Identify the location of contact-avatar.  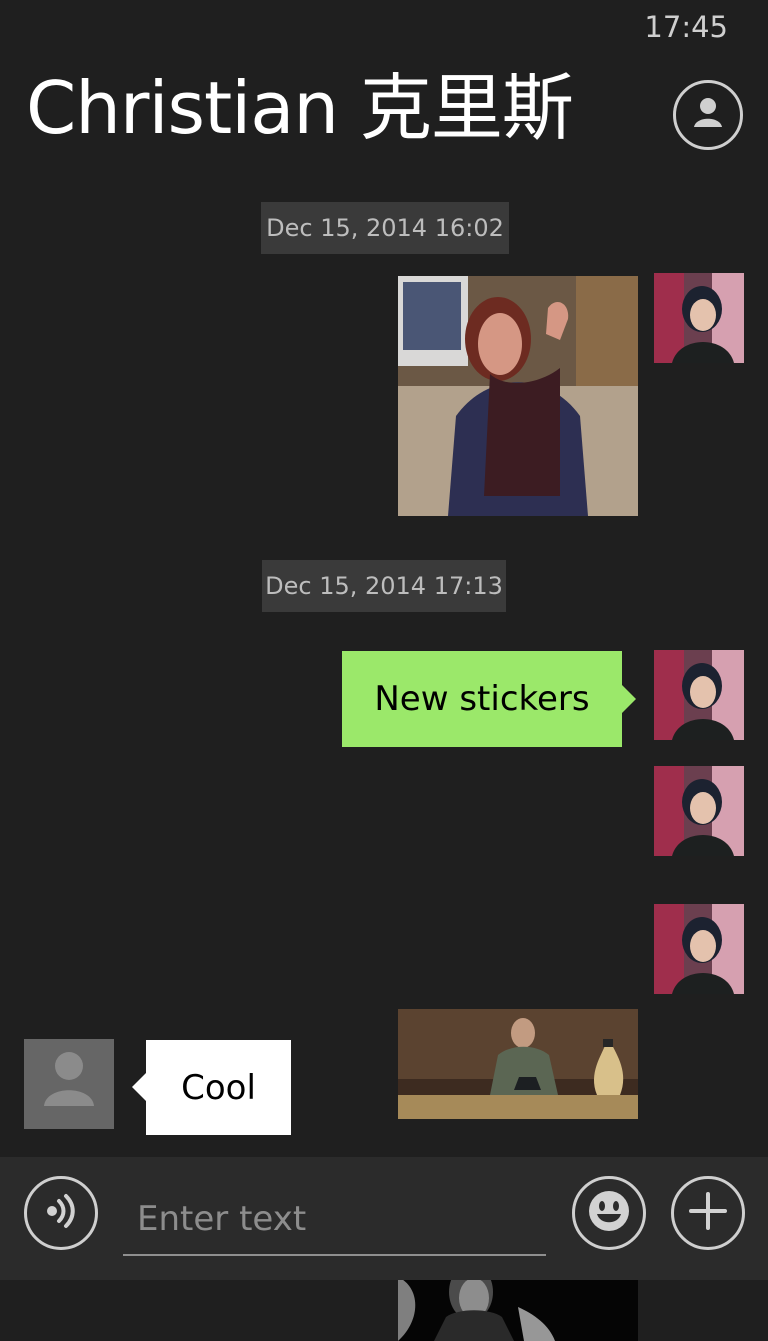
(69, 1084).